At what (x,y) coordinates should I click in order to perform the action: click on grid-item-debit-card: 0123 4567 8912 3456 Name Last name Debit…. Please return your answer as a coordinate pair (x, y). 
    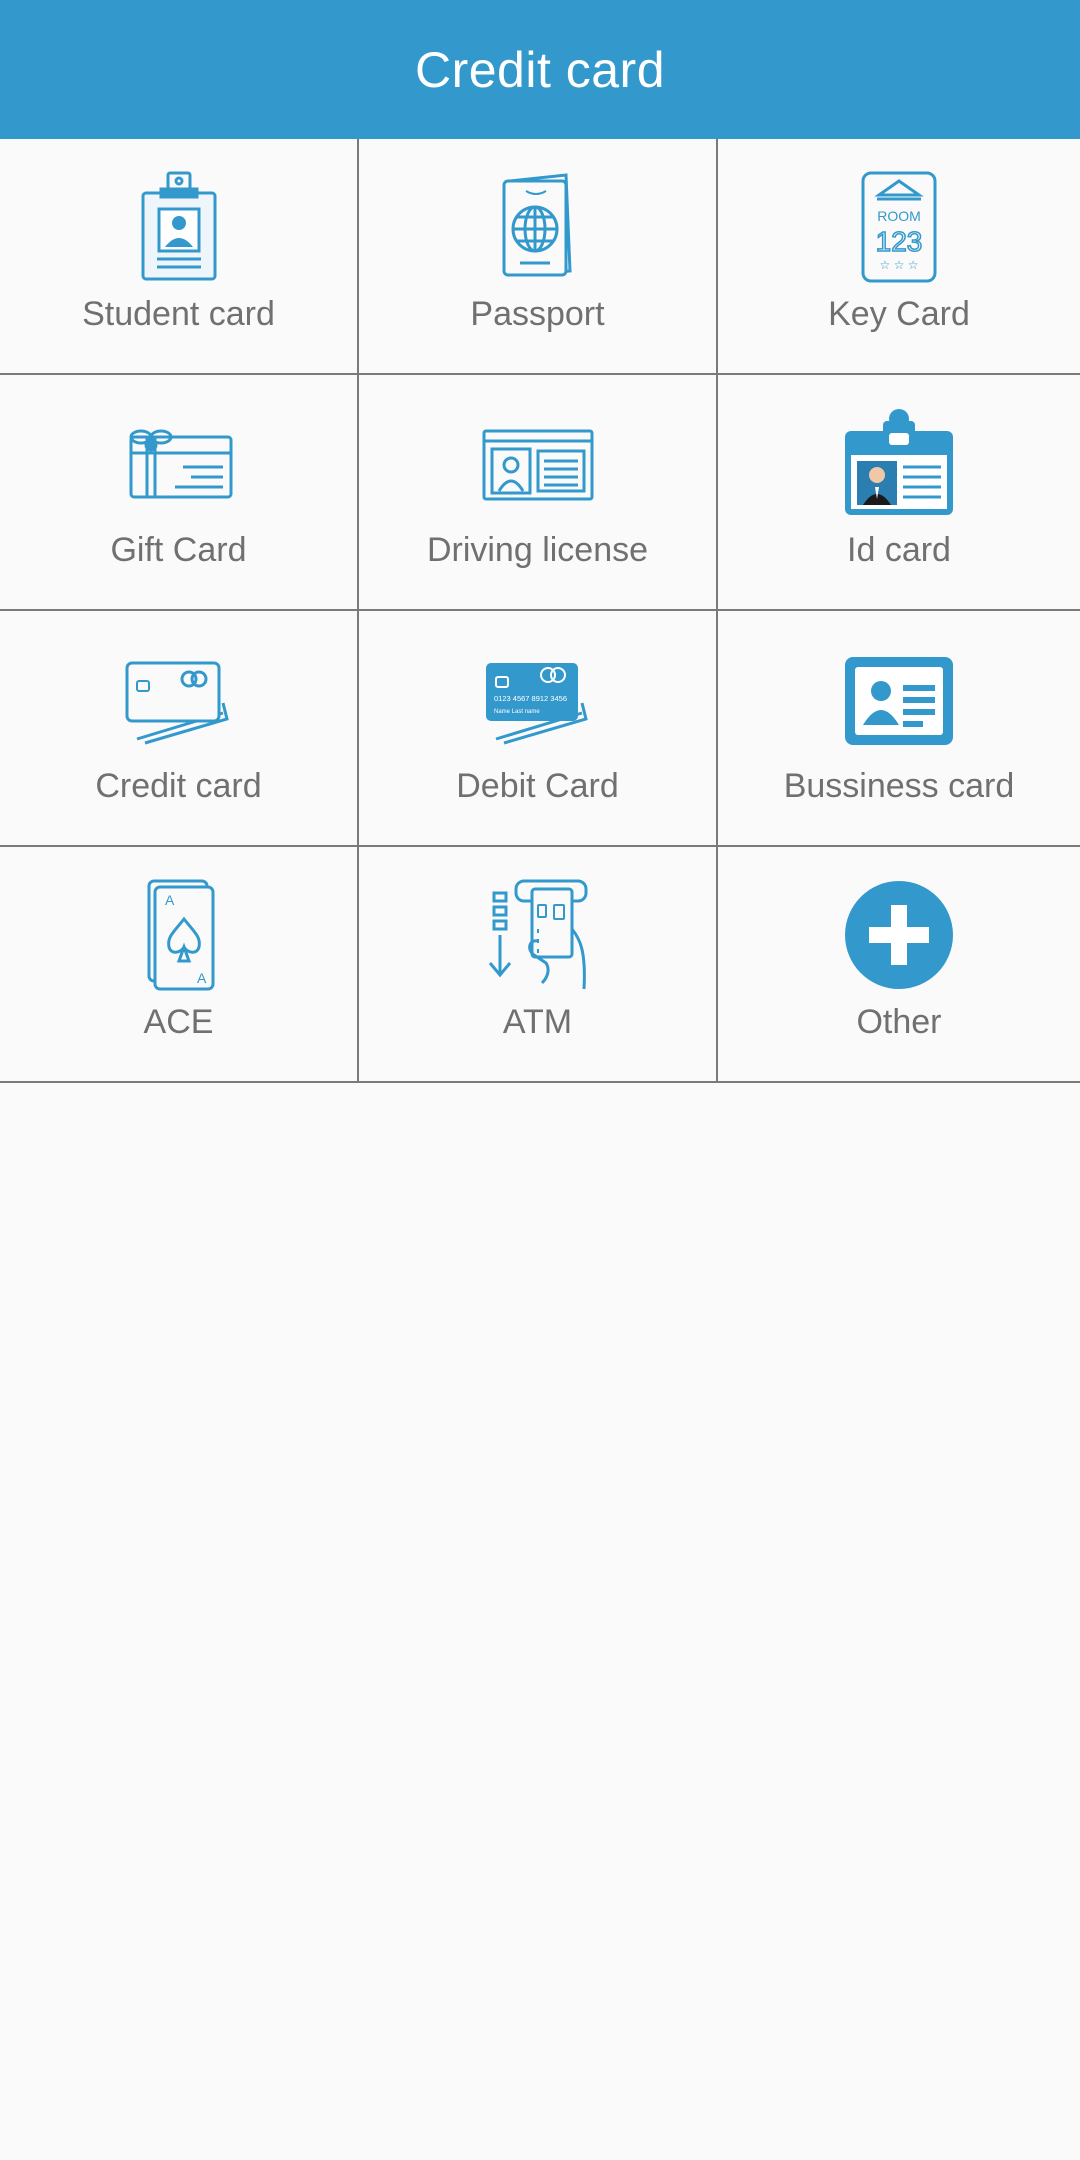
    Looking at the image, I should click on (538, 729).